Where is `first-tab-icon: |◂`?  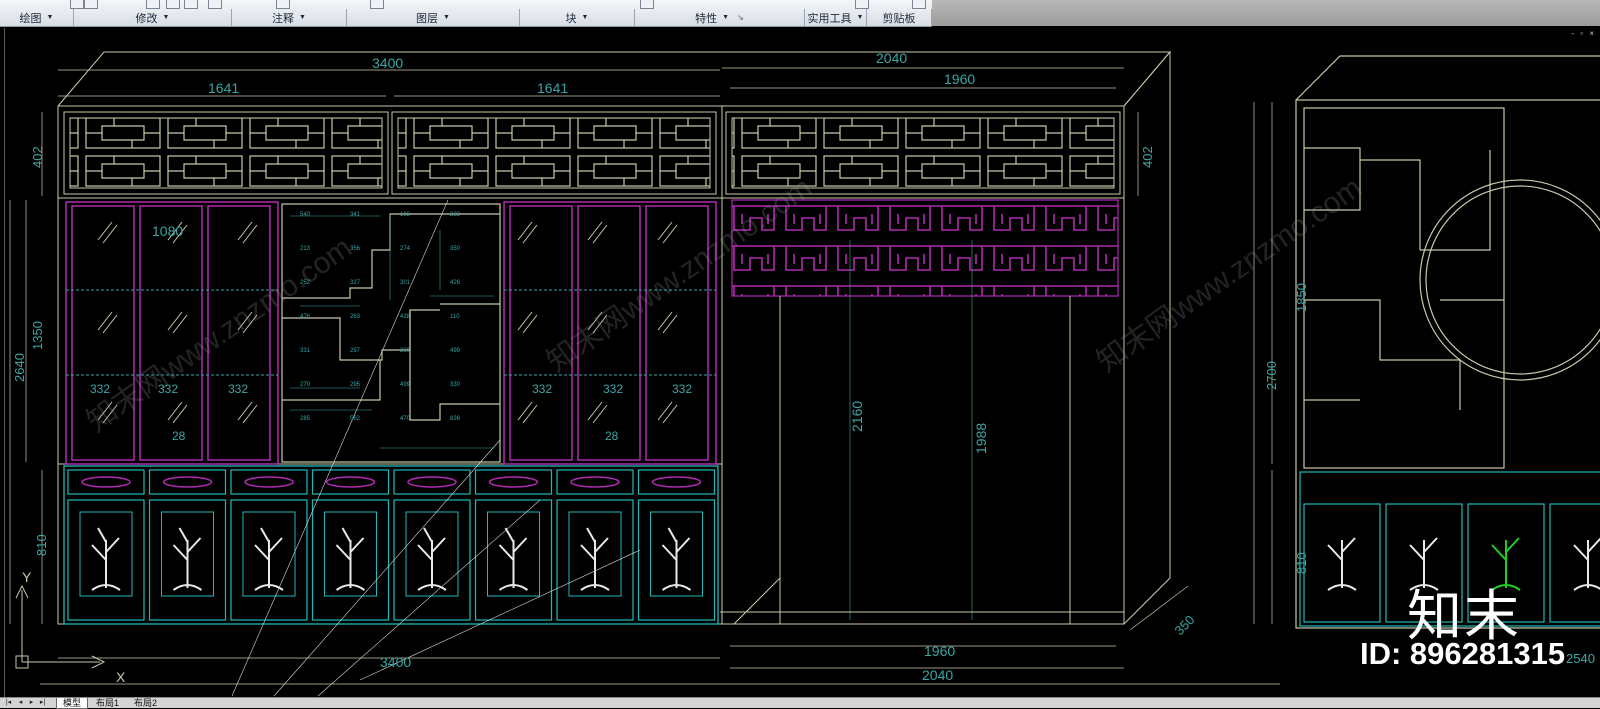
first-tab-icon: |◂ is located at coordinates (8, 702).